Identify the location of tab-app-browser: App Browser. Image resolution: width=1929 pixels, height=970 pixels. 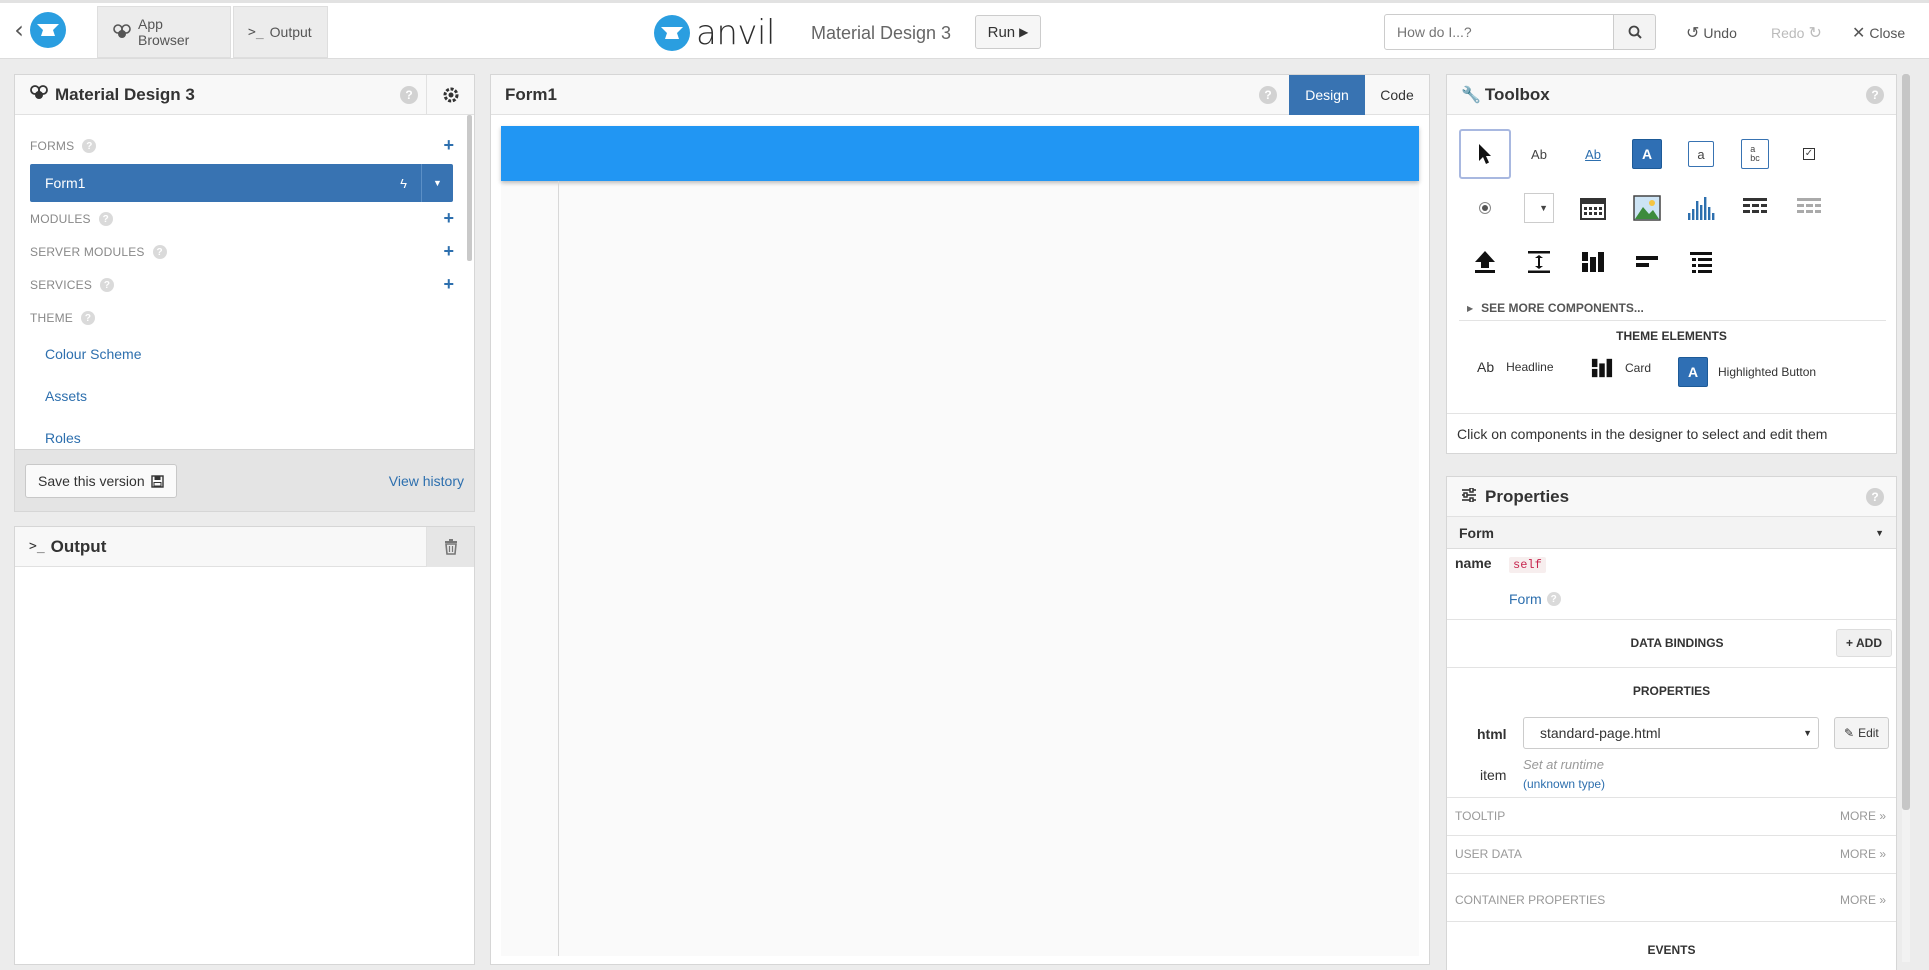
(164, 32).